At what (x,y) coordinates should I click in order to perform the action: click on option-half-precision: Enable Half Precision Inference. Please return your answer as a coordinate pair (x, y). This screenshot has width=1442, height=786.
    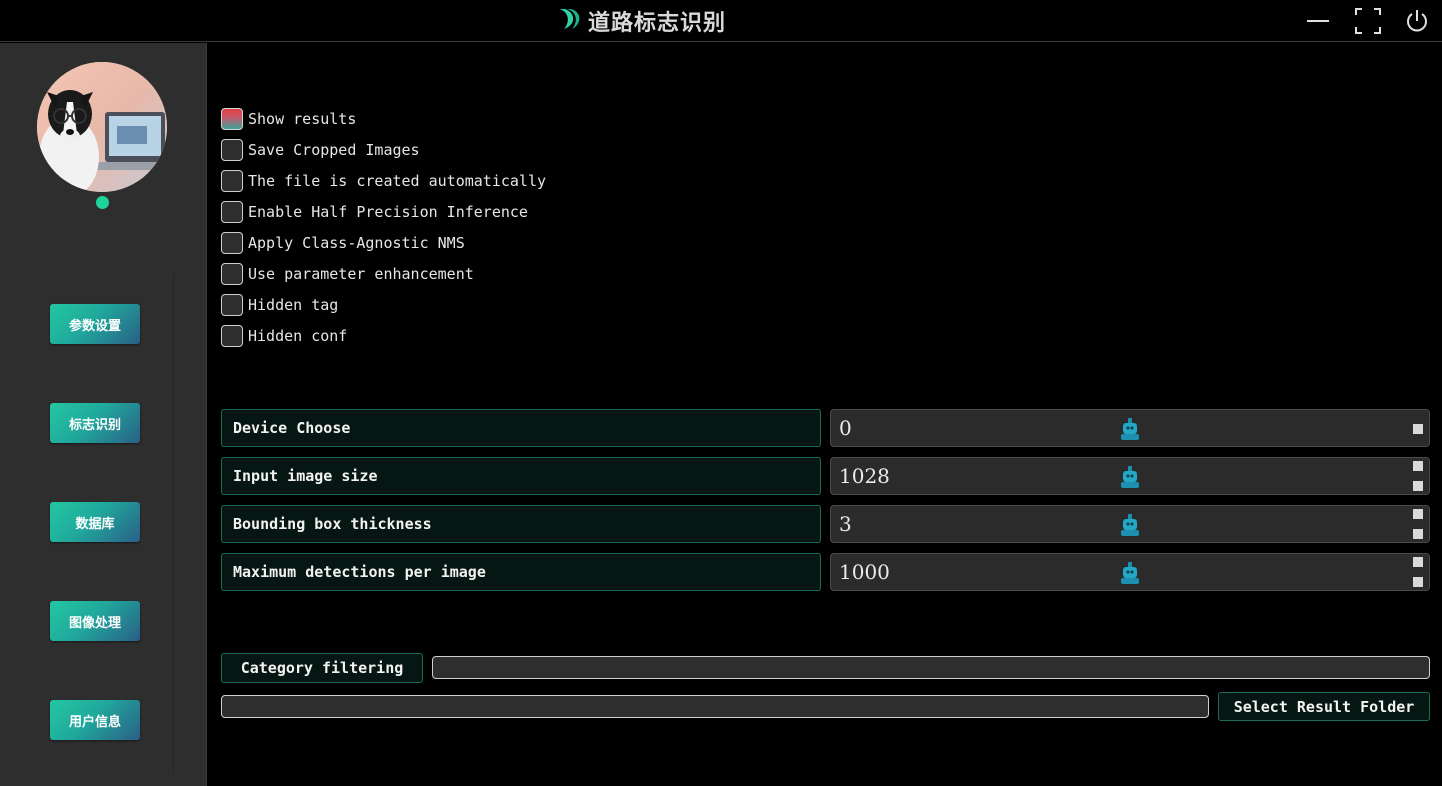
    Looking at the image, I should click on (374, 212).